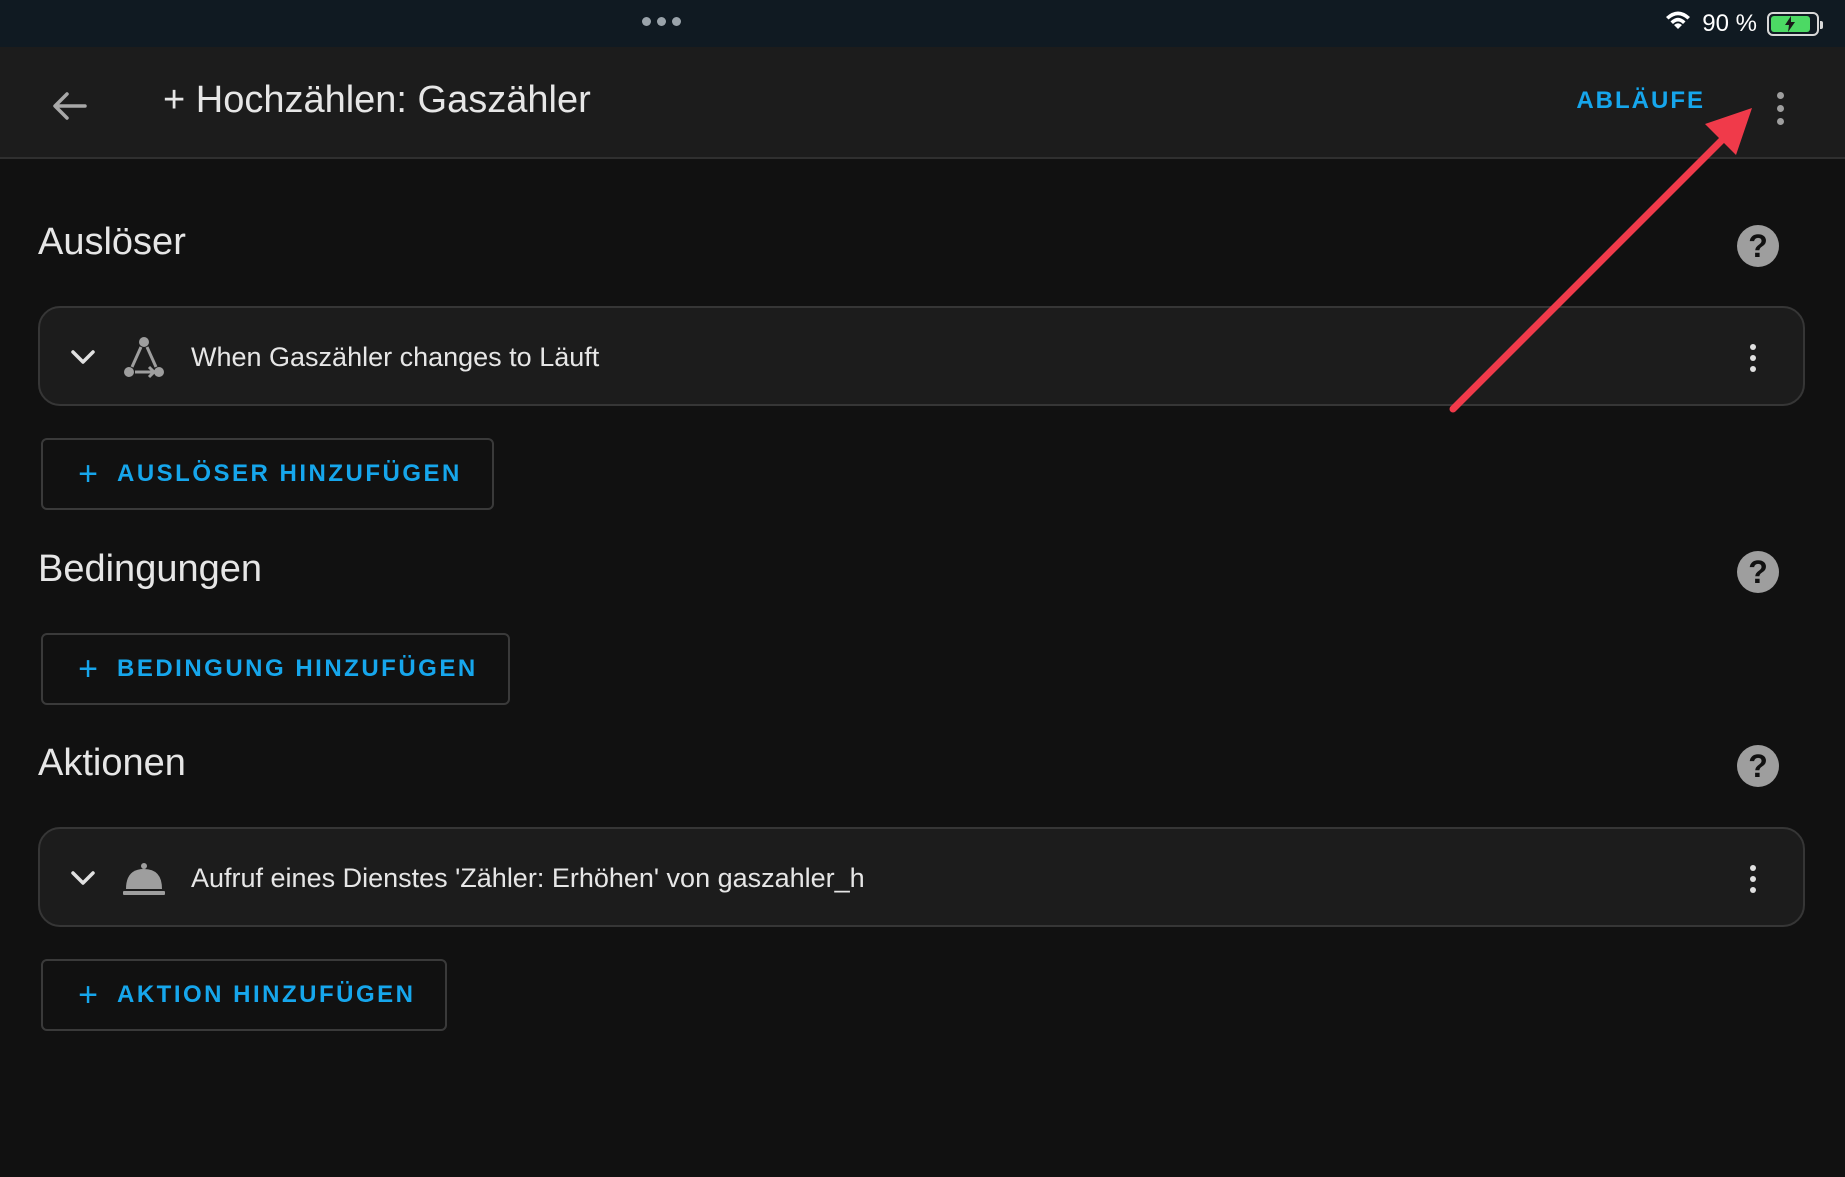 This screenshot has height=1177, width=1845. Describe the element at coordinates (1753, 358) in the screenshot. I see `trigger-menu-button` at that location.